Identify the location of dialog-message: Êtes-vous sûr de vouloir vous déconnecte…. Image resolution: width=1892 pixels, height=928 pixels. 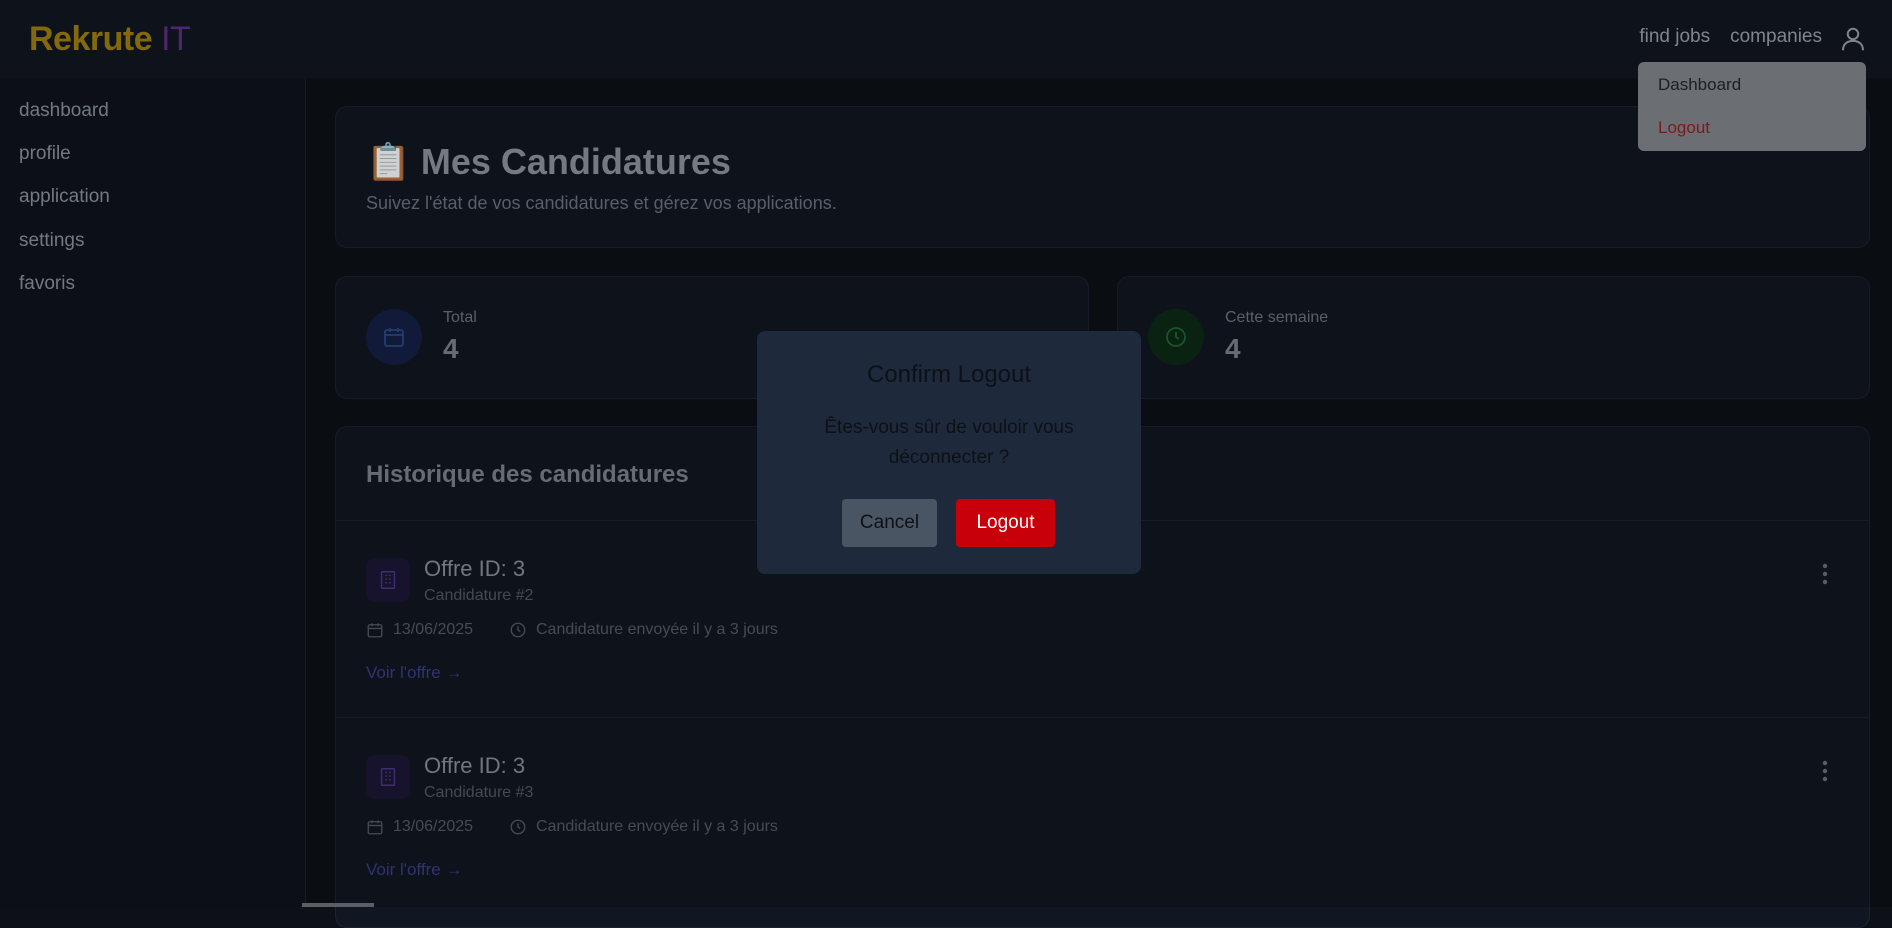
(949, 442).